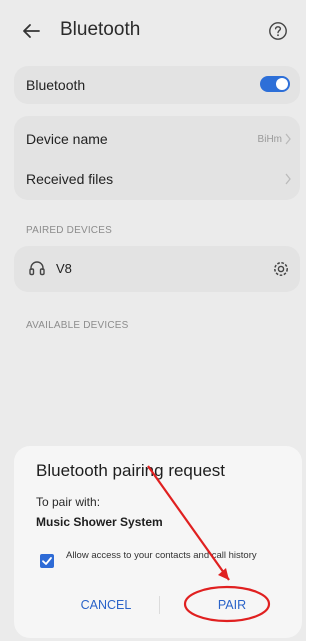  Describe the element at coordinates (281, 269) in the screenshot. I see `gear-icon` at that location.